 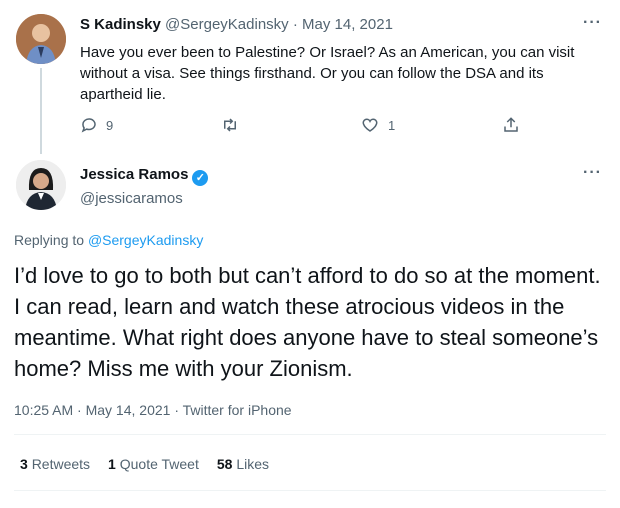 What do you see at coordinates (200, 178) in the screenshot?
I see `verified-badge-icon: ✓` at bounding box center [200, 178].